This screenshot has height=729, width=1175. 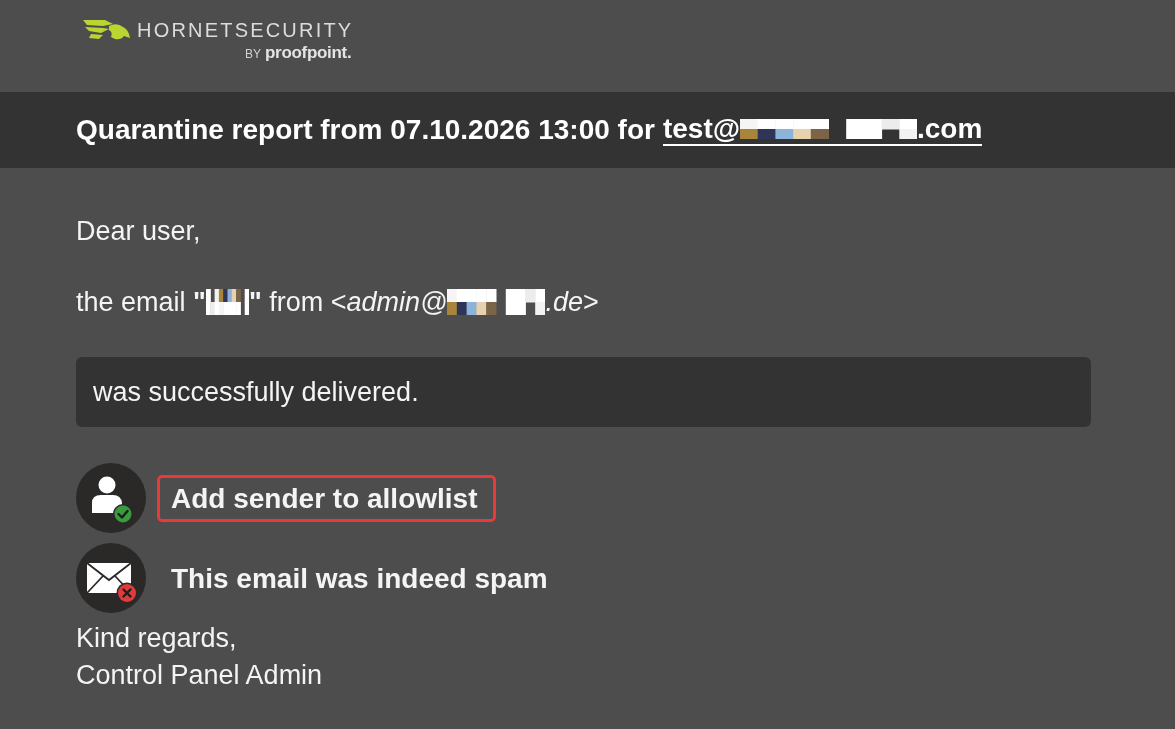 I want to click on closing-signature: Kind regards, Control Panel Admin, so click(x=200, y=657).